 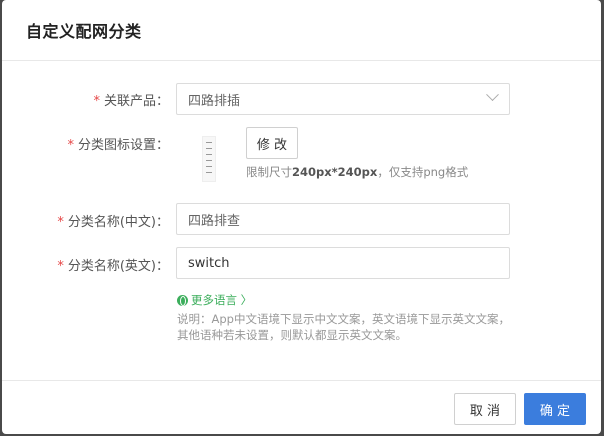 I want to click on modify-icon-button: 修 改, so click(x=272, y=143).